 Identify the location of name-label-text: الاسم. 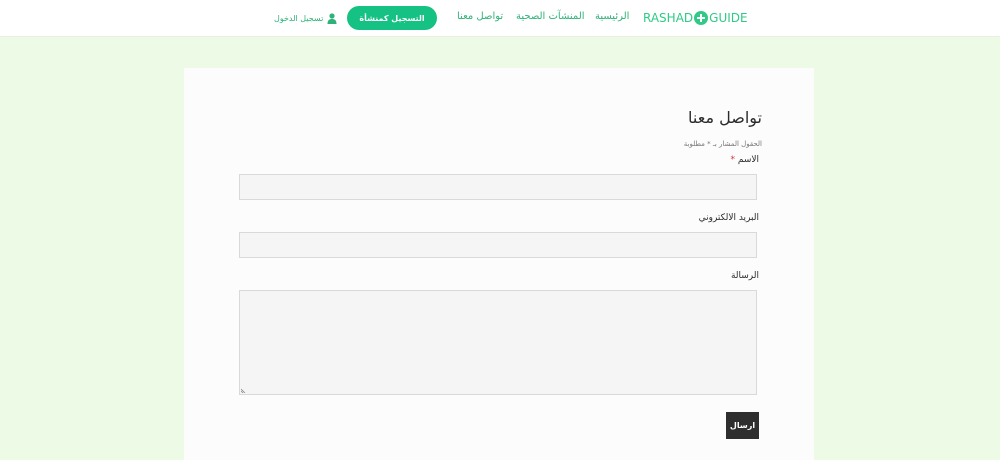
(748, 160).